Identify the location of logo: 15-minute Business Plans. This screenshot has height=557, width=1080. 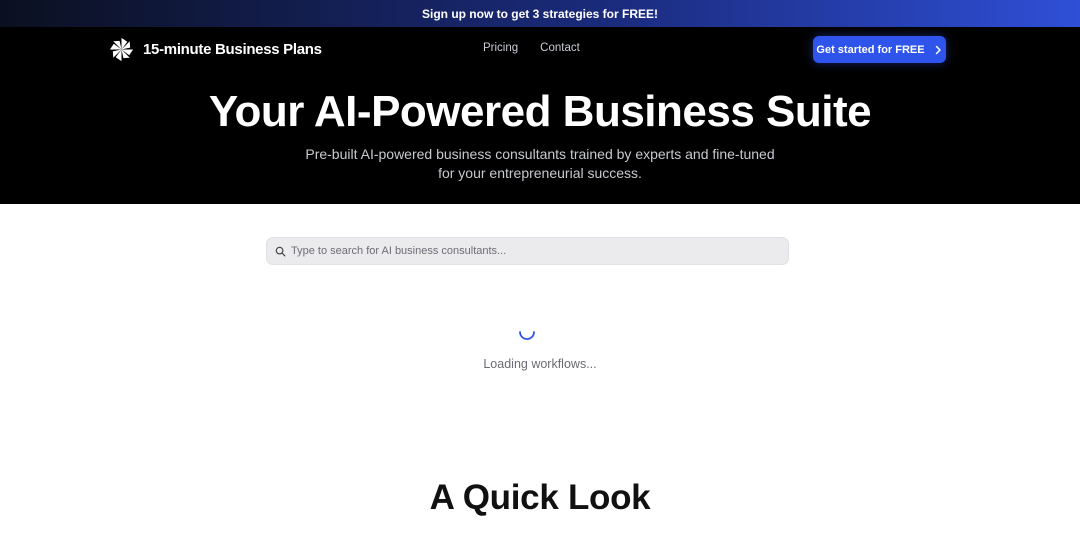
(215, 49).